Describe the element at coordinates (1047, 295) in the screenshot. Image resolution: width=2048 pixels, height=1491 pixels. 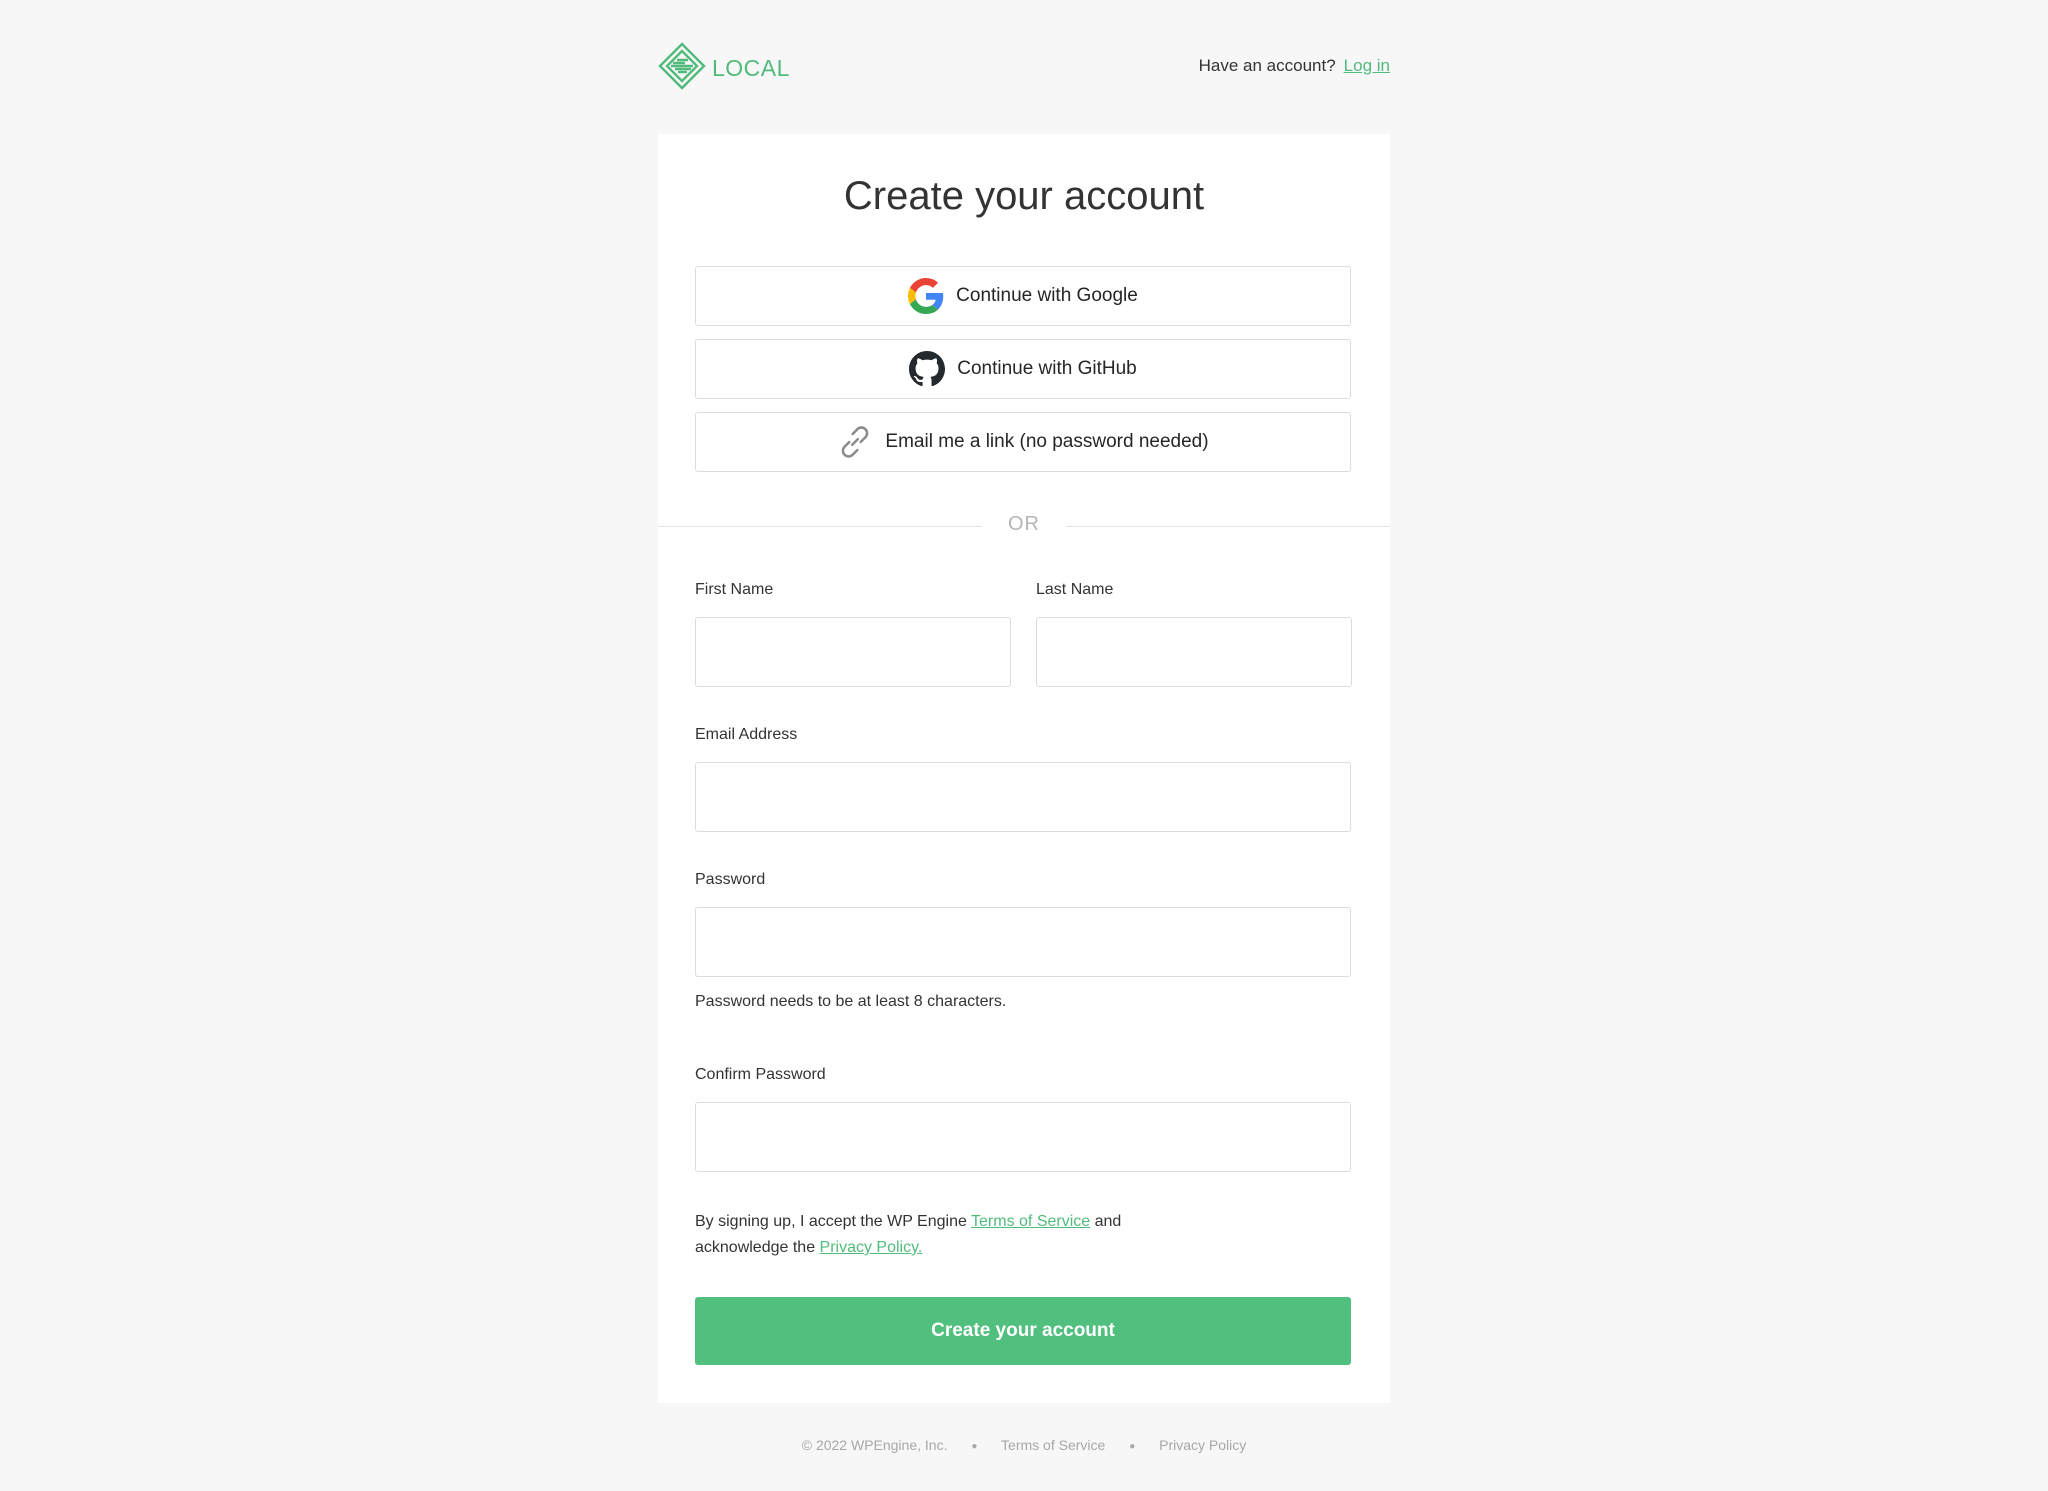
I see `google-button-label: Continue with Google` at that location.